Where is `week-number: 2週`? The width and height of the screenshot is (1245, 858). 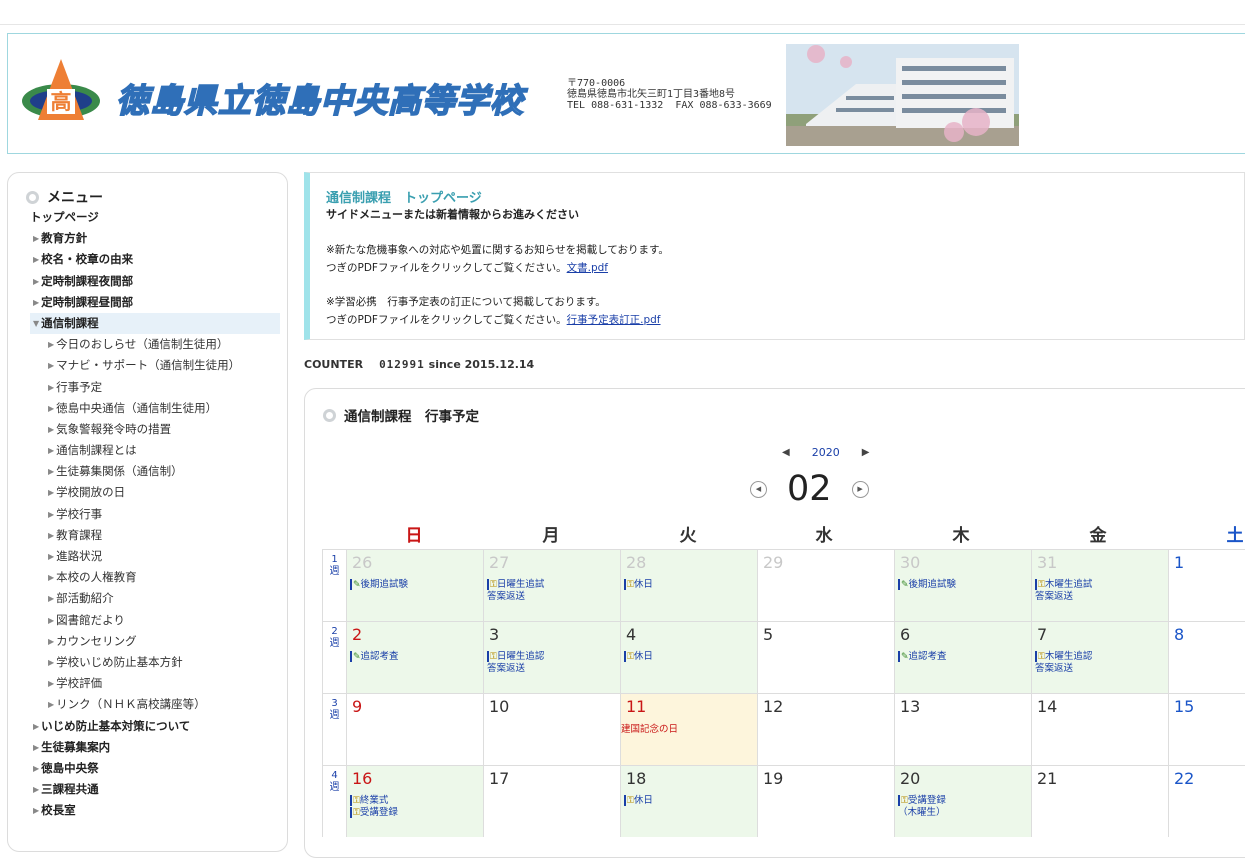
week-number: 2週 is located at coordinates (334, 657).